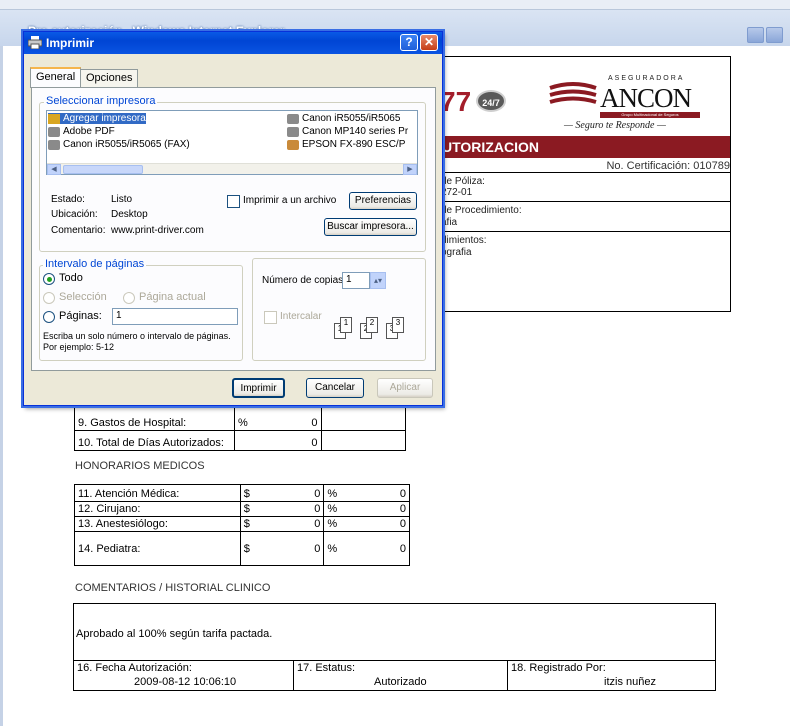  I want to click on help-button: ?, so click(409, 42).